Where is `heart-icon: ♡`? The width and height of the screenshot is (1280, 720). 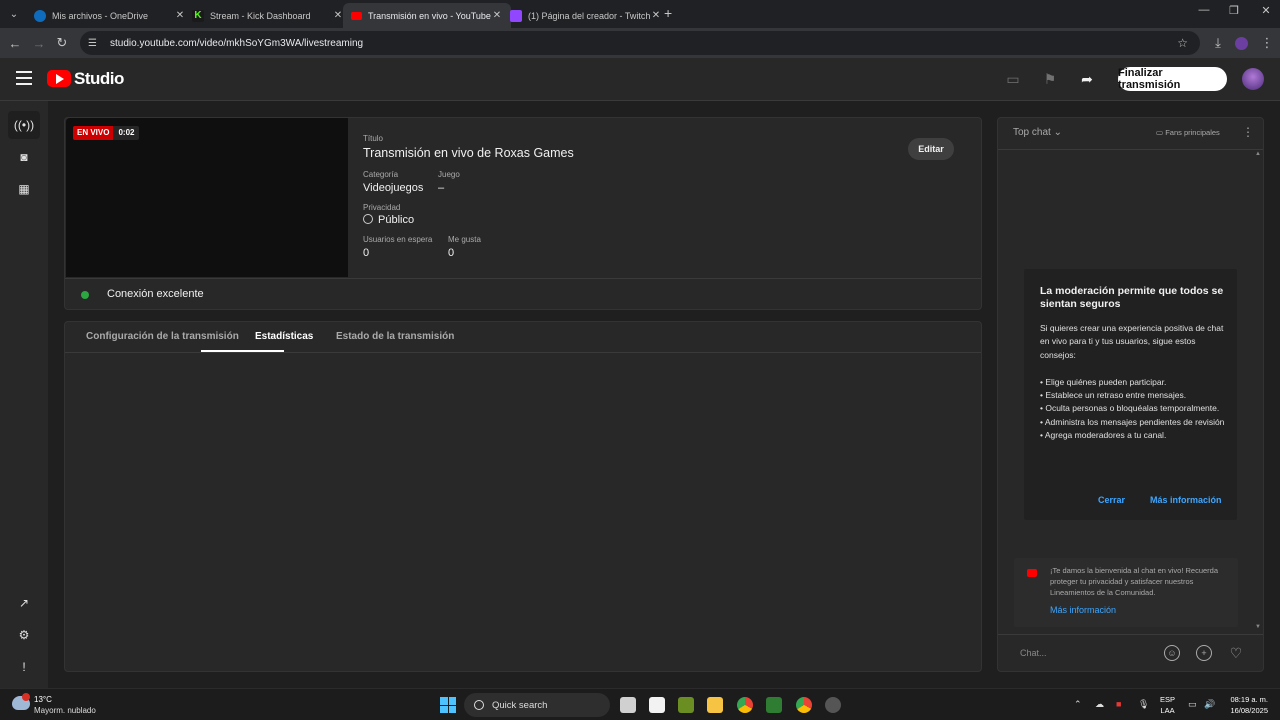 heart-icon: ♡ is located at coordinates (1236, 653).